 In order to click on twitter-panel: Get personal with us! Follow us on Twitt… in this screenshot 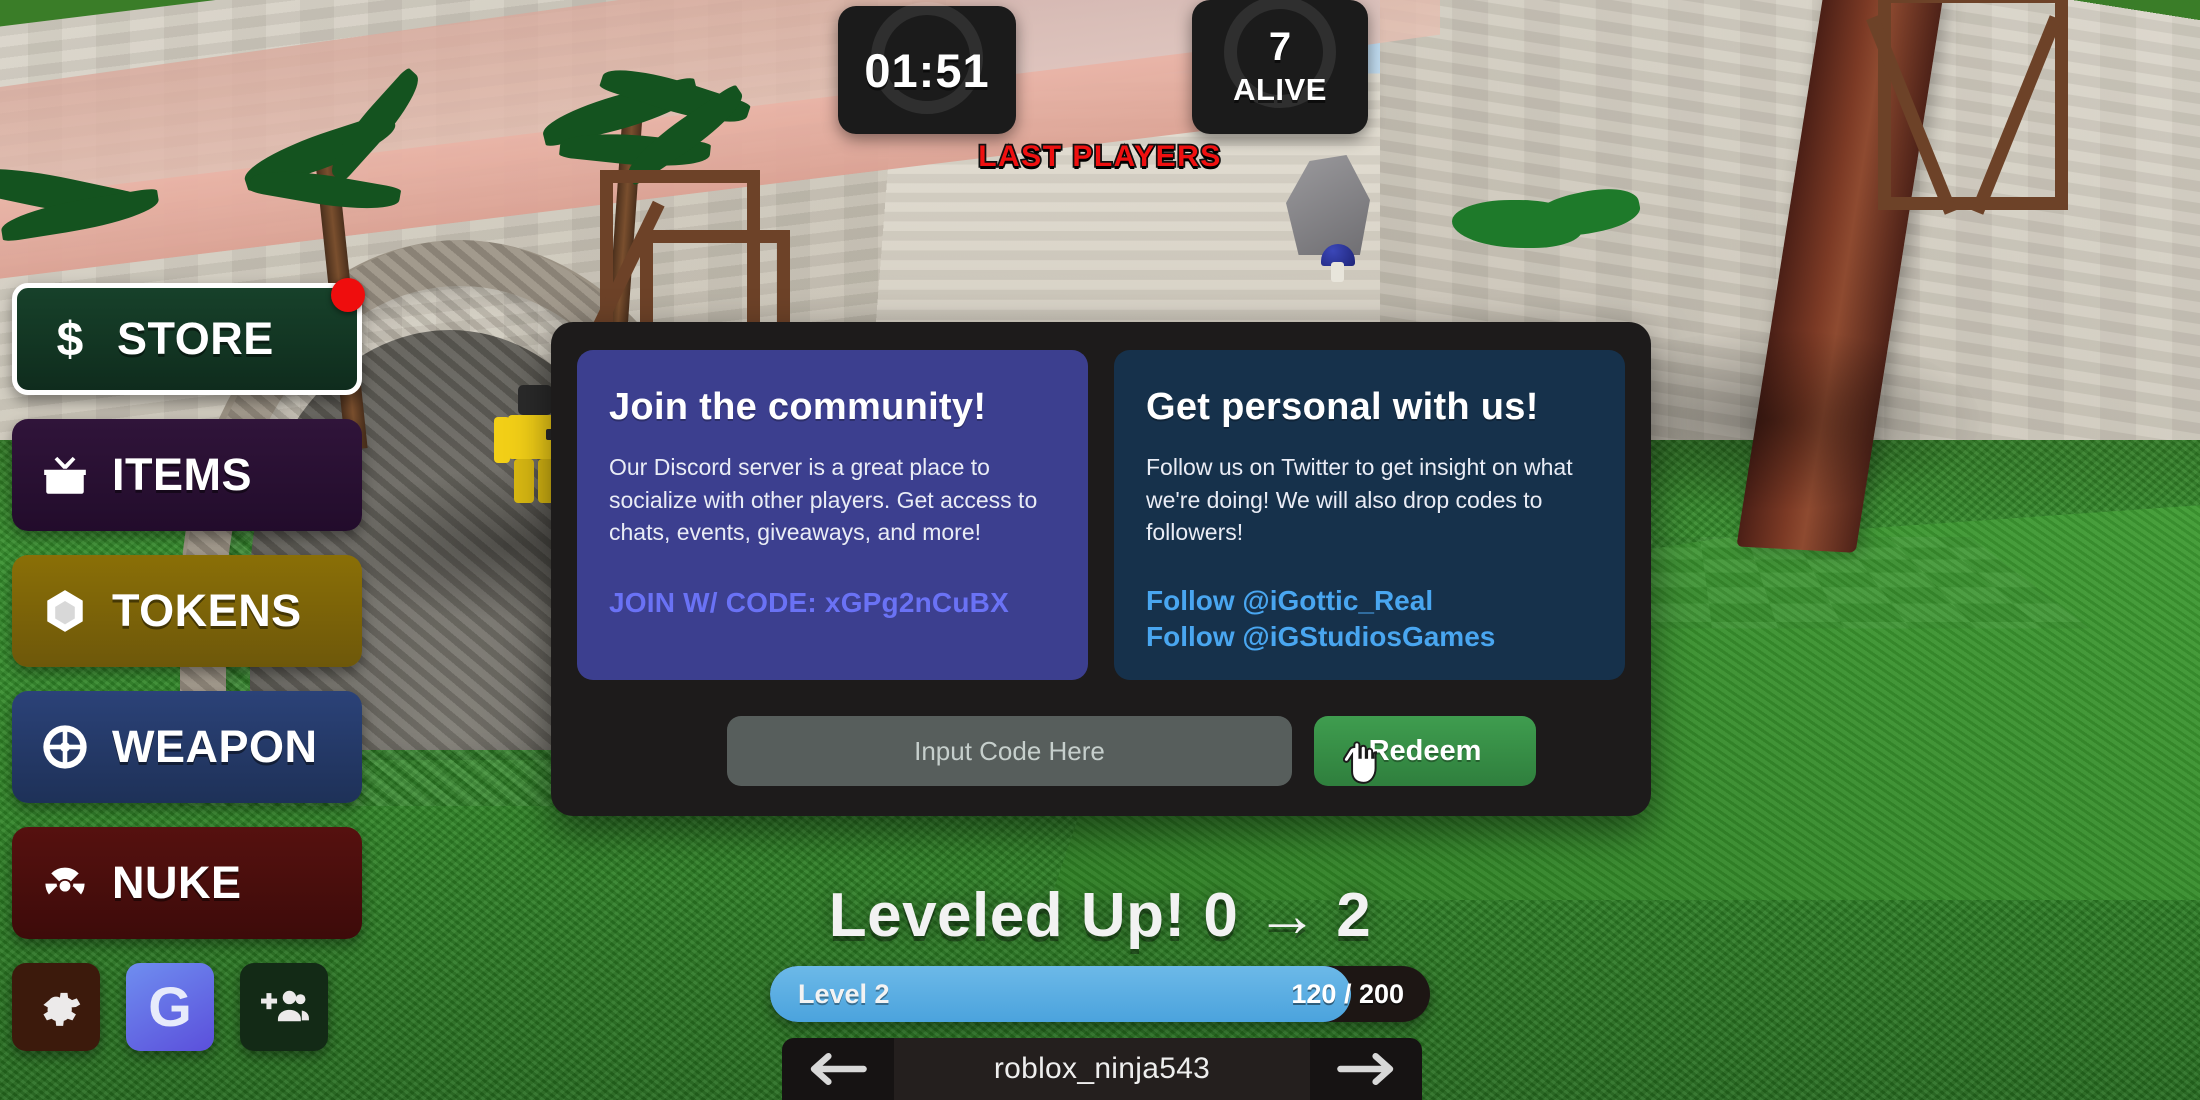, I will do `click(1369, 515)`.